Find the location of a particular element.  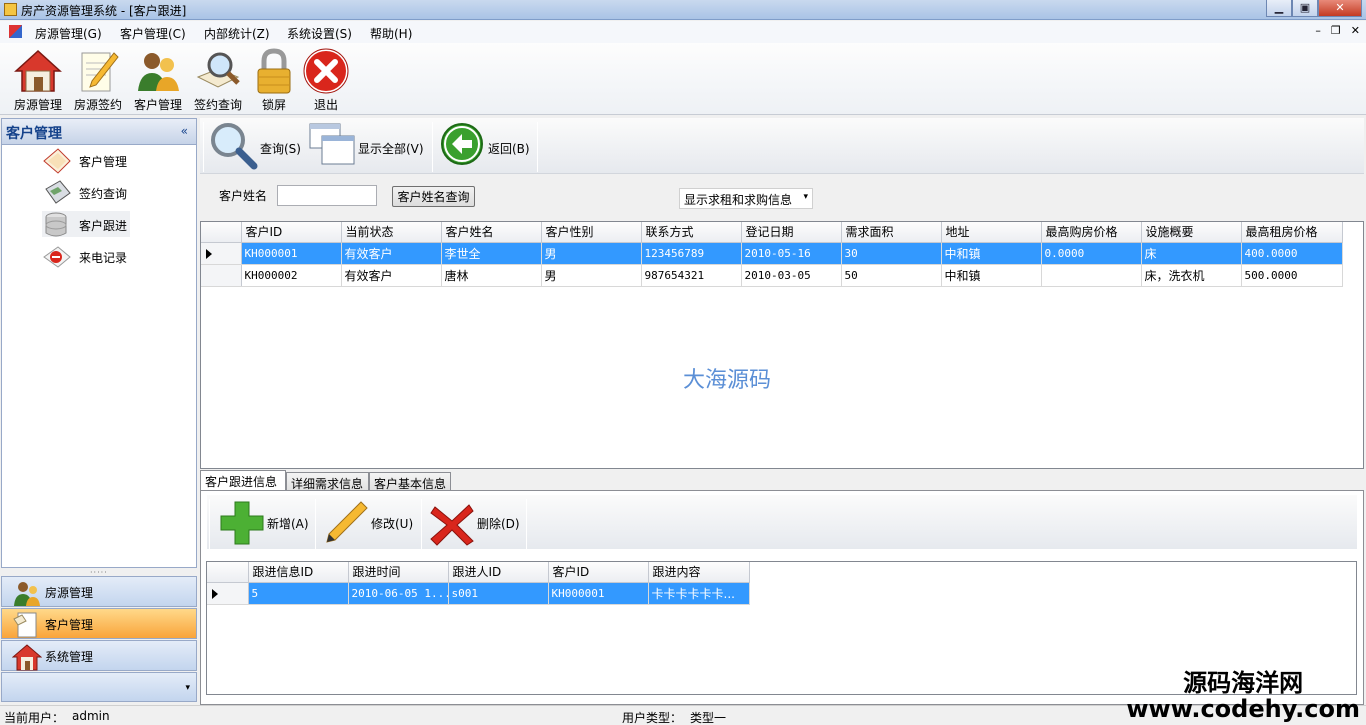

customer-name-input is located at coordinates (327, 195).